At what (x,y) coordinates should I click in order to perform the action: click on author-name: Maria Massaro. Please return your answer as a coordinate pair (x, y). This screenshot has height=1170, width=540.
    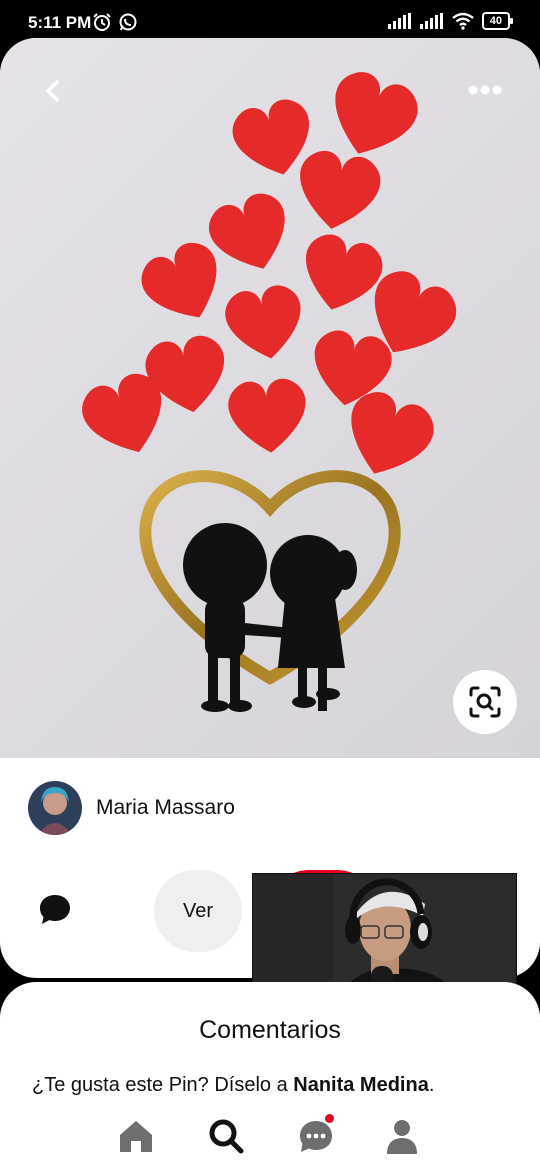
    Looking at the image, I should click on (165, 808).